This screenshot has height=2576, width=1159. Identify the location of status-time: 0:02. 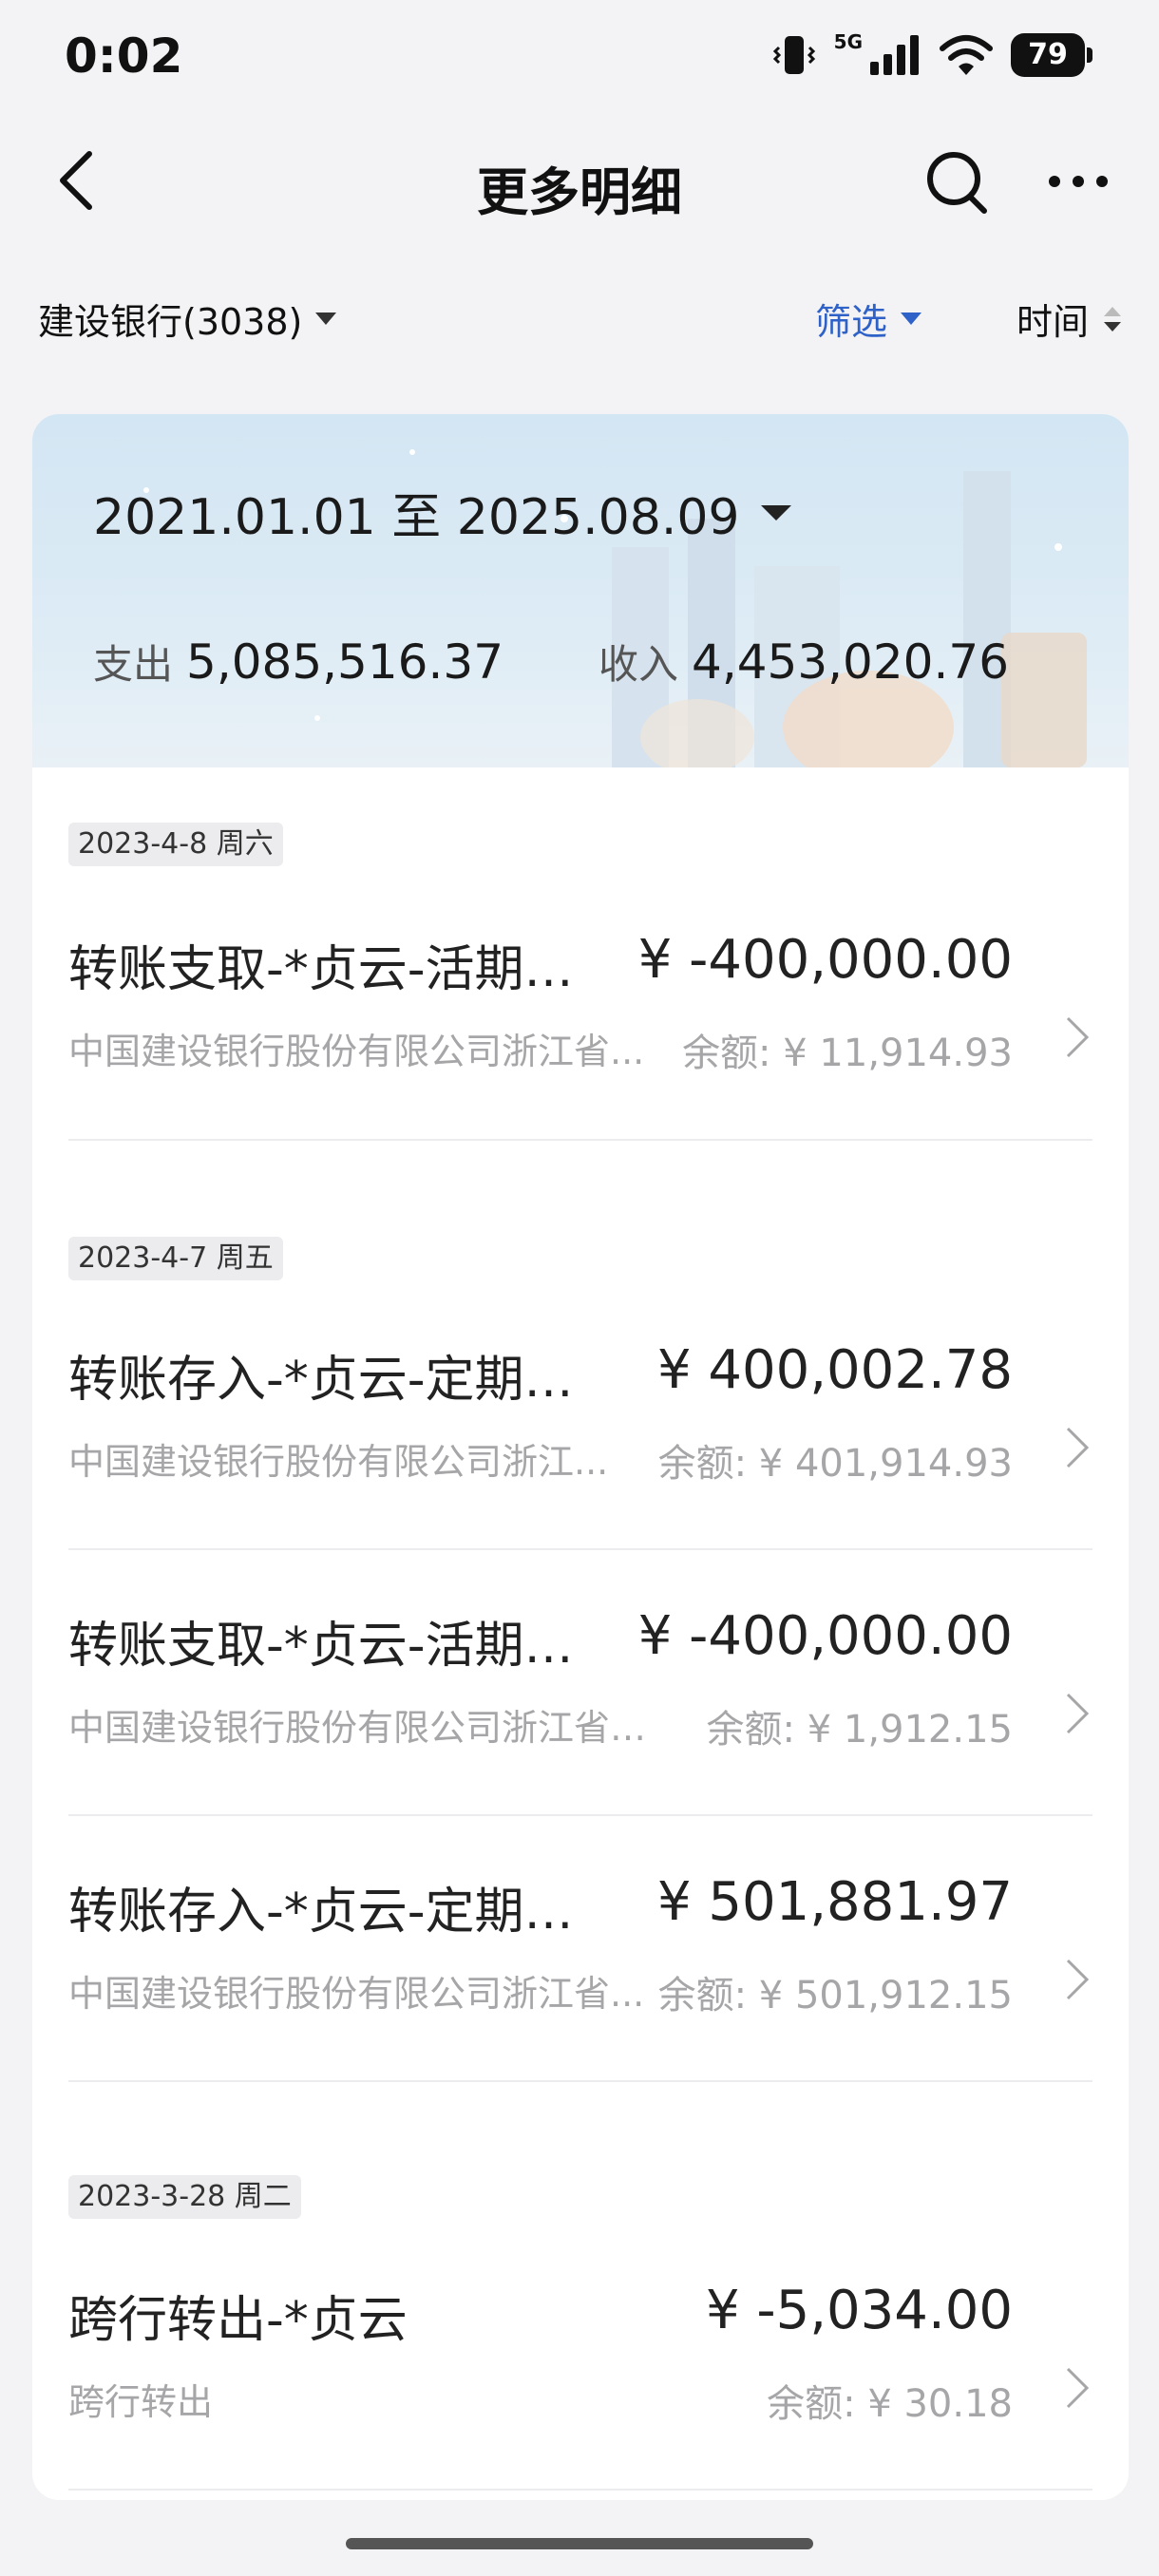
(124, 56).